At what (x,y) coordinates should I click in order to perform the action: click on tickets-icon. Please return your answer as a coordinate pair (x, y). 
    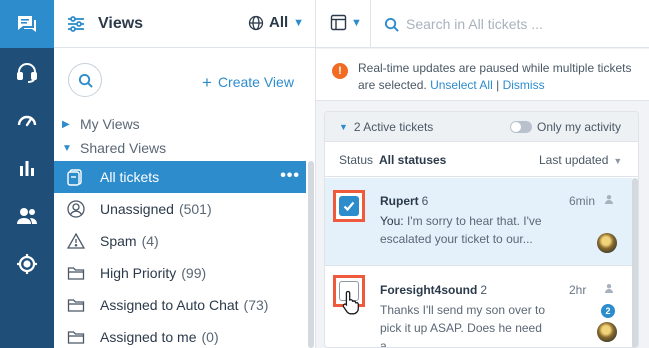
    Looking at the image, I should click on (76, 177).